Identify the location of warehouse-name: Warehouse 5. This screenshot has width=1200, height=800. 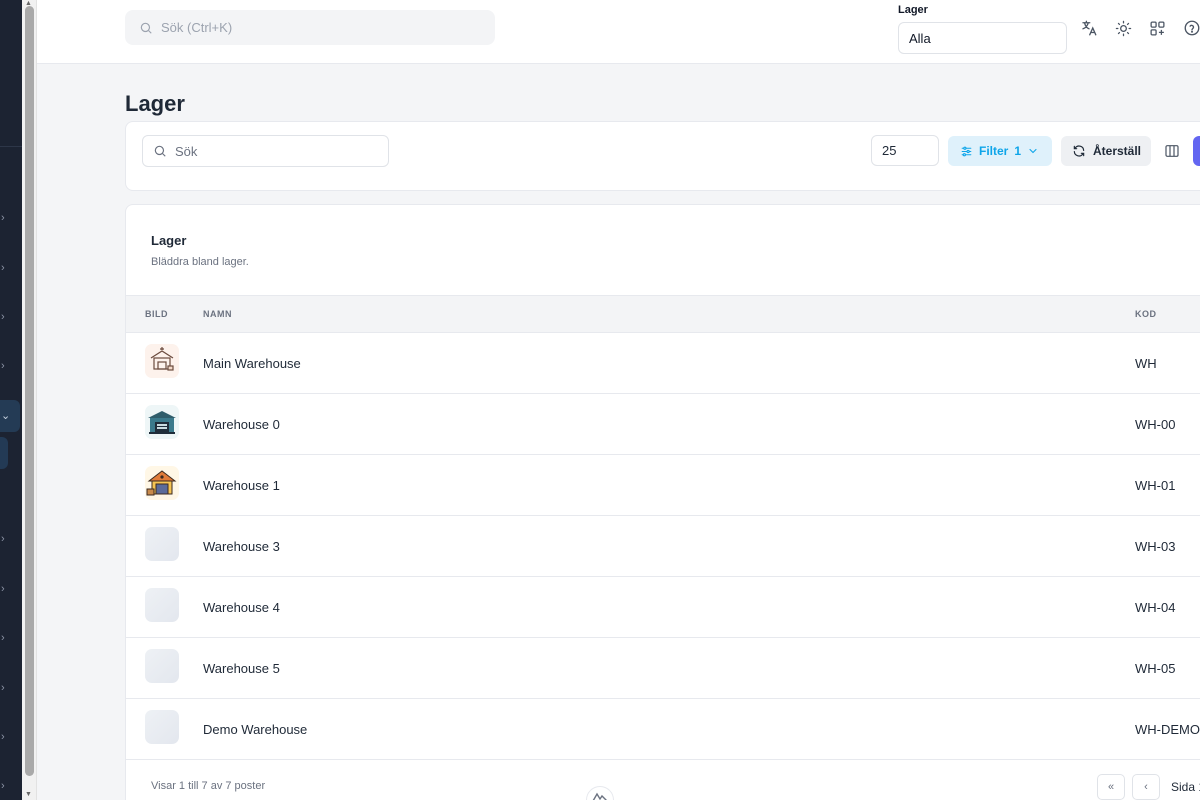
(241, 668).